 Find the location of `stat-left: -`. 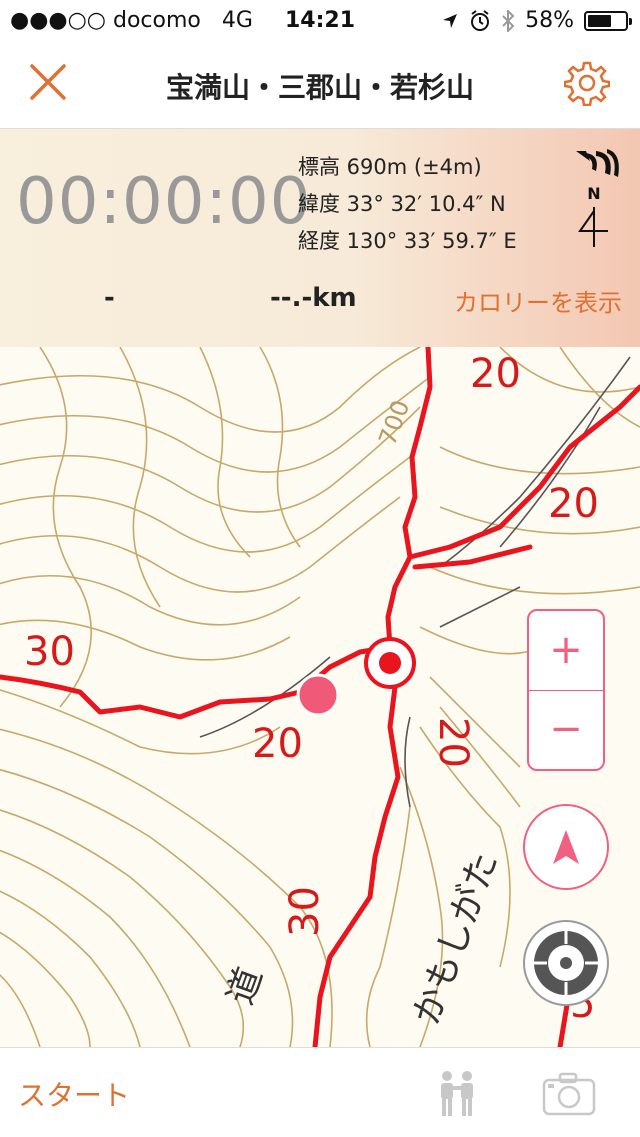

stat-left: - is located at coordinates (109, 298).